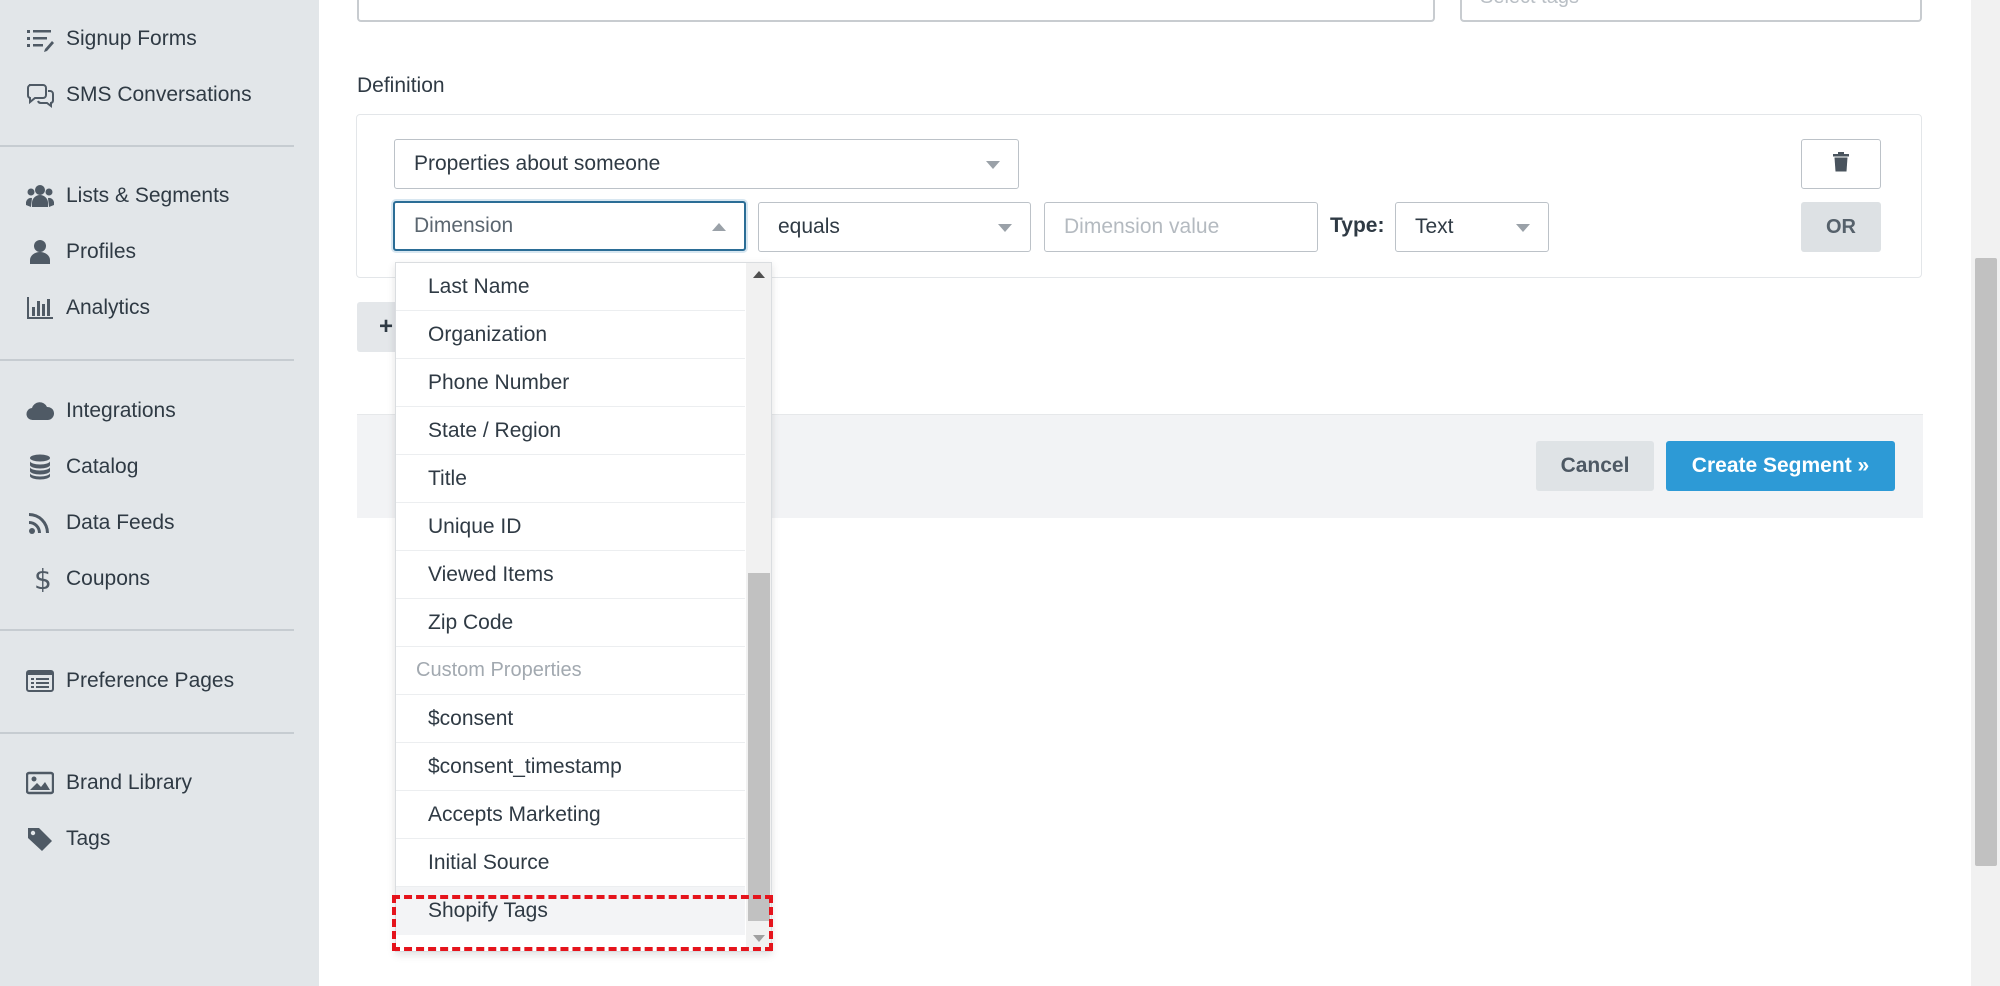 The image size is (2000, 986). What do you see at coordinates (759, 274) in the screenshot?
I see `scroll-up-arrow-icon` at bounding box center [759, 274].